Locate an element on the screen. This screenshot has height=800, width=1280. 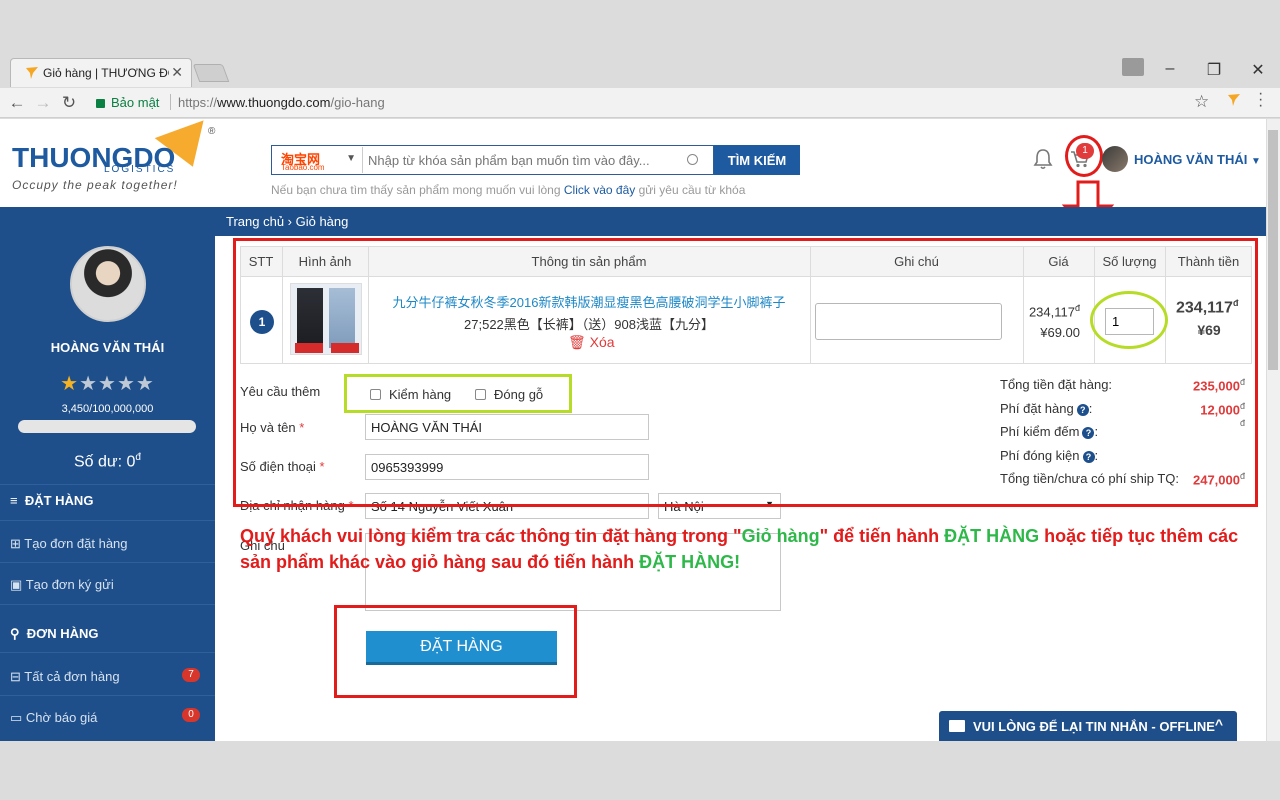
sidebar-section-label: ĐƠN HÀNG is located at coordinates (62, 633).